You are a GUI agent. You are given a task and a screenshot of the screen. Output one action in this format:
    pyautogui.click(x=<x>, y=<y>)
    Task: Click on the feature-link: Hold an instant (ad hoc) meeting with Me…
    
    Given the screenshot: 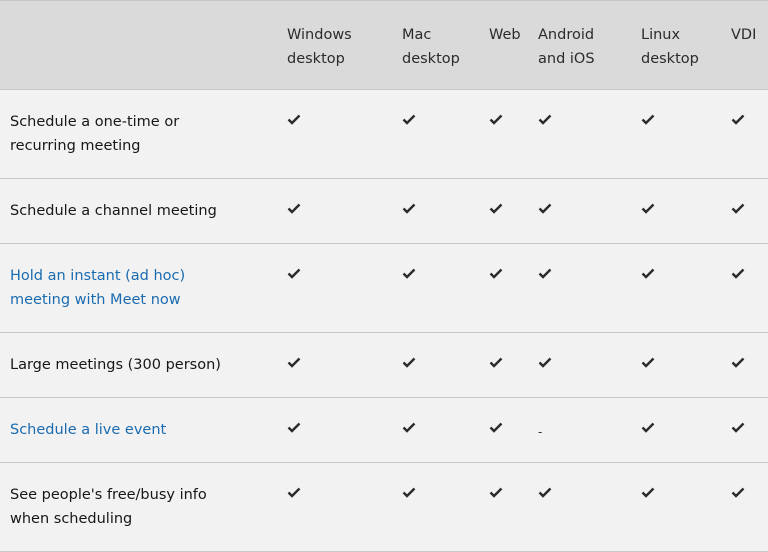 What is the action you would take?
    pyautogui.click(x=97, y=288)
    